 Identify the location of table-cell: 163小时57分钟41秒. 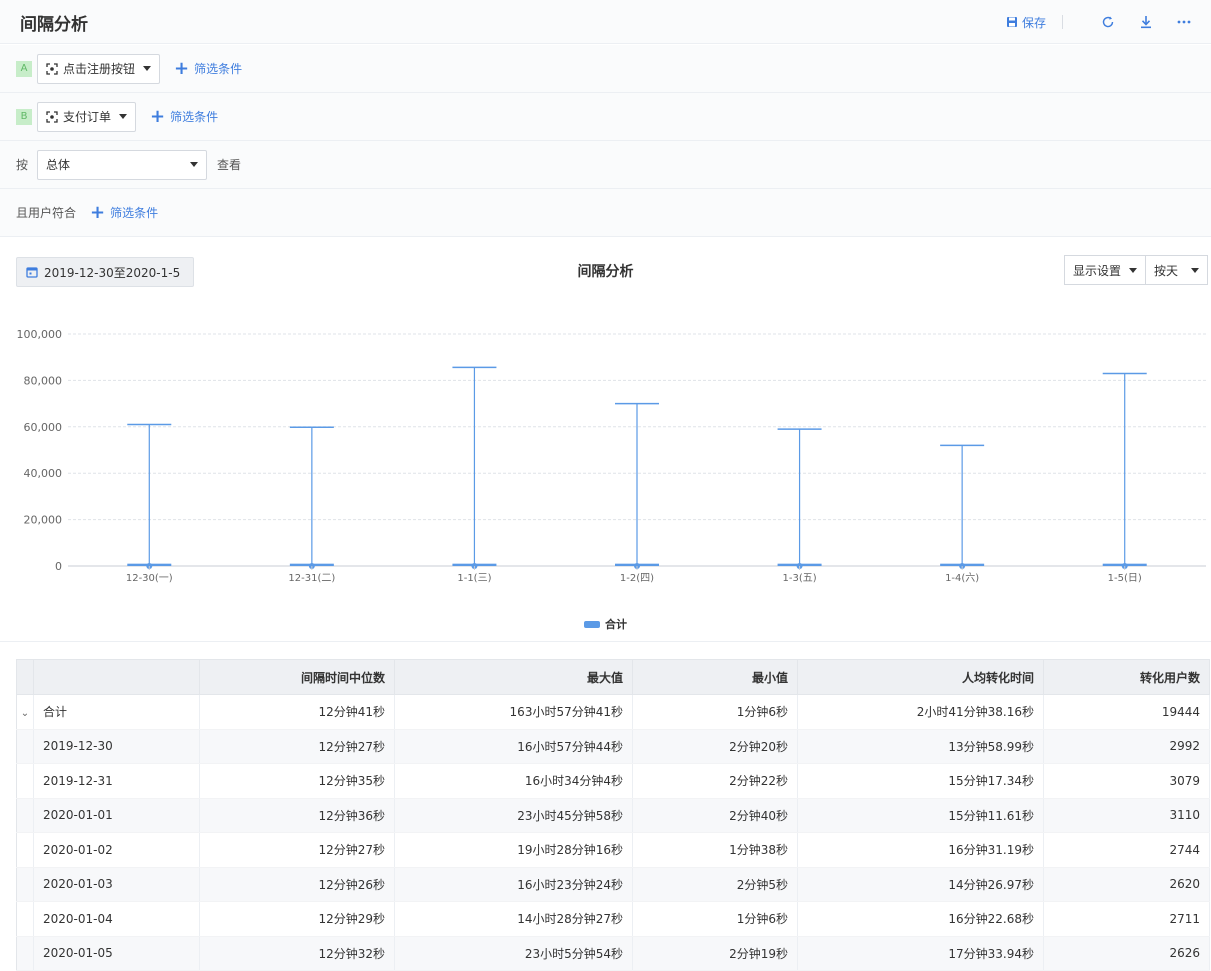
(513, 712).